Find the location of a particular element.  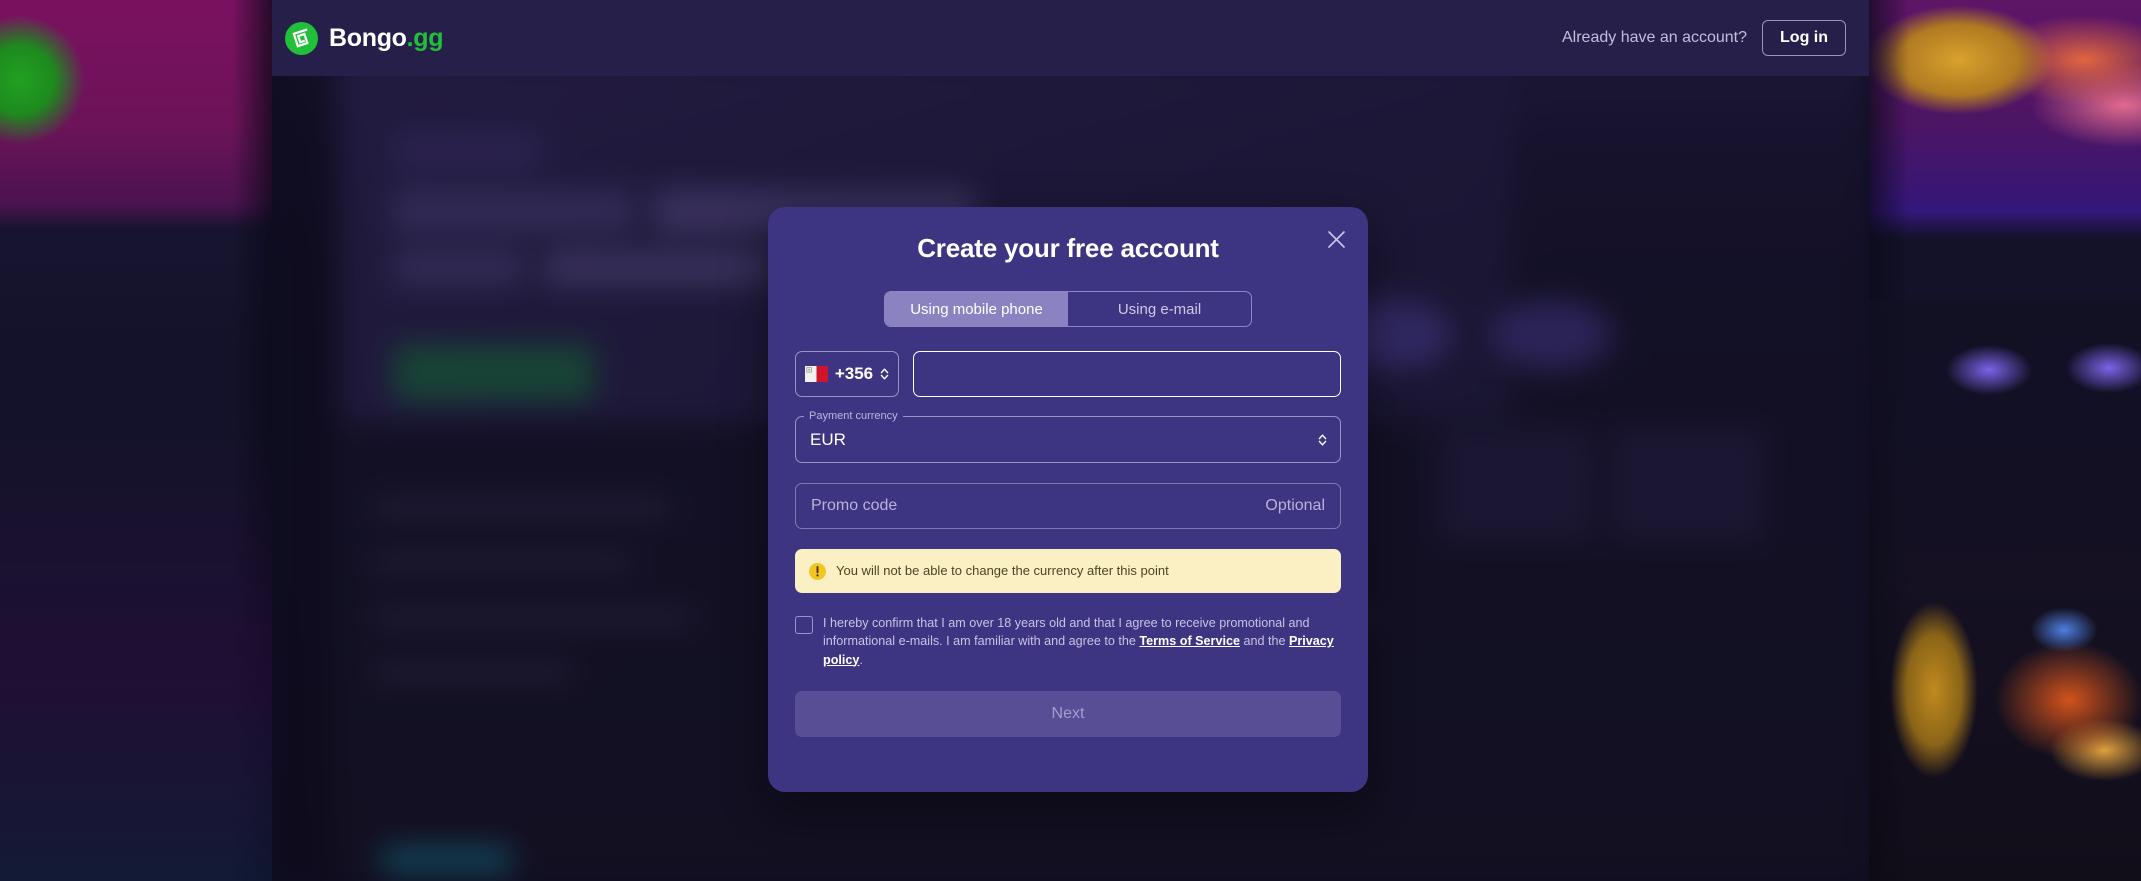

next-button: Next is located at coordinates (1068, 713).